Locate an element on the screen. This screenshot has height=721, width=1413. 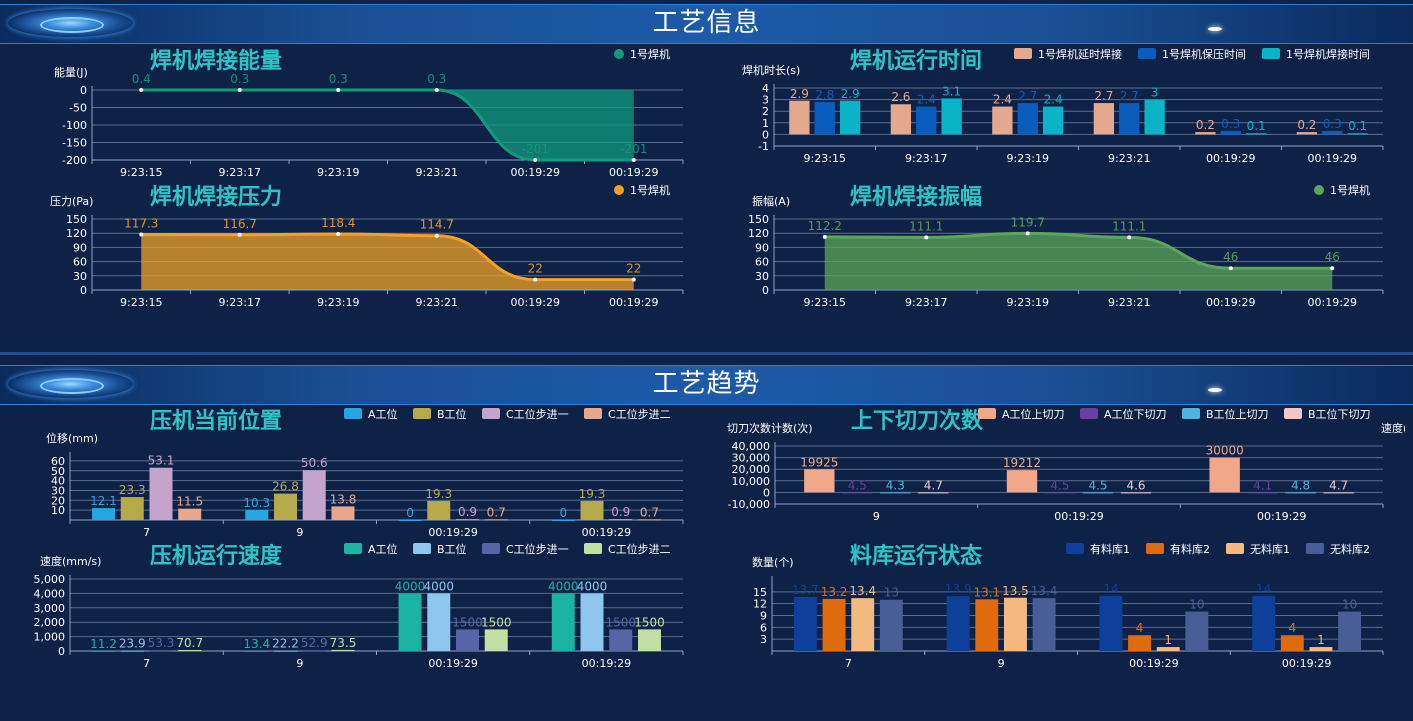
legend-label: C工位步进一 is located at coordinates (537, 549).